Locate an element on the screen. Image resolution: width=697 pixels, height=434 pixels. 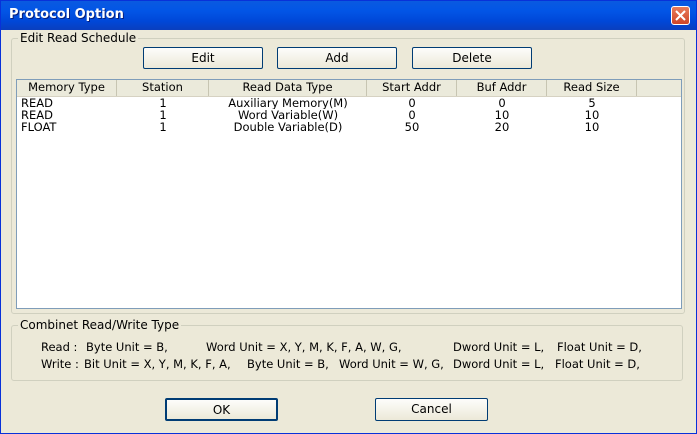
write-byte-unit: Byte Unit = B, is located at coordinates (288, 364).